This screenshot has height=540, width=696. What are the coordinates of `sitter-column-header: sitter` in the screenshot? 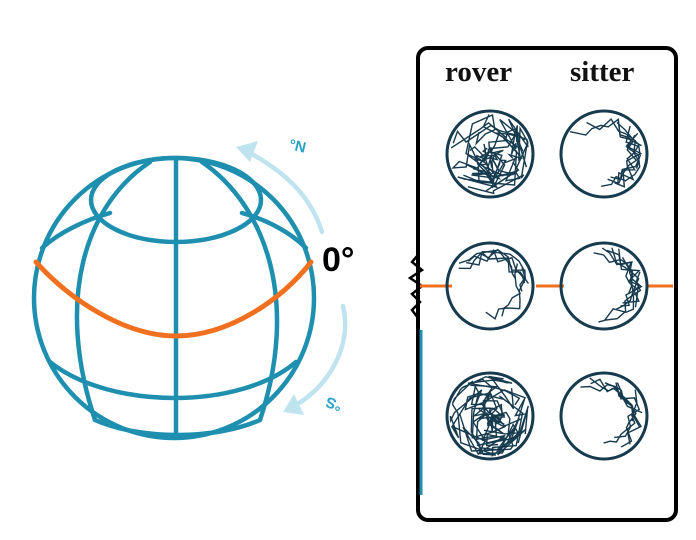 It's located at (602, 72).